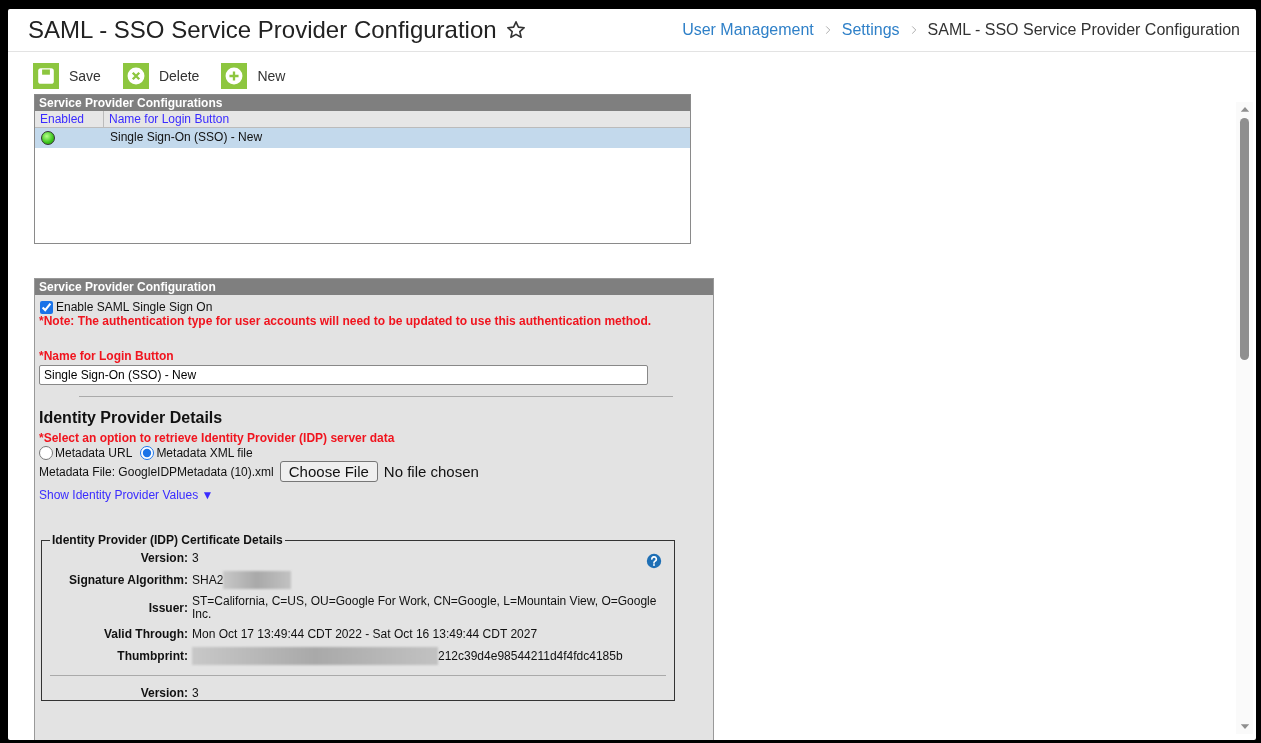 This screenshot has width=1261, height=743. What do you see at coordinates (131, 418) in the screenshot?
I see `section-heading: Identity Provider Details` at bounding box center [131, 418].